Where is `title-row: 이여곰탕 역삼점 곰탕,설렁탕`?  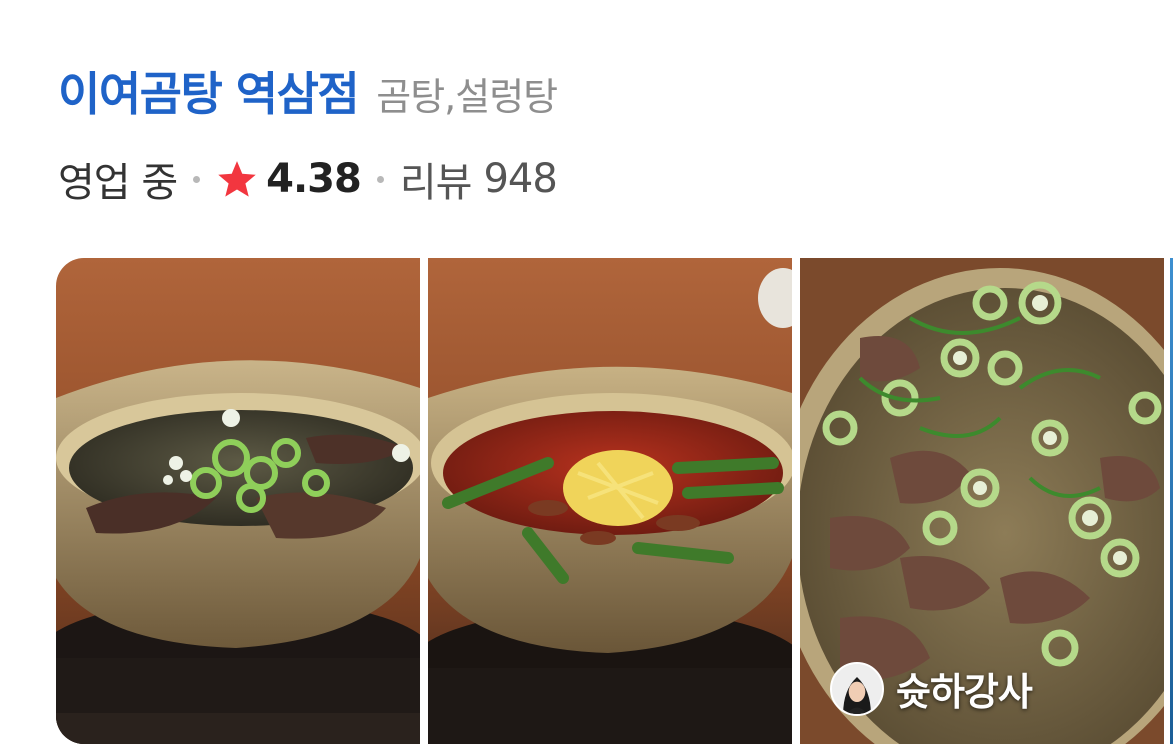
title-row: 이여곰탕 역삼점 곰탕,설렁탕 is located at coordinates (308, 91).